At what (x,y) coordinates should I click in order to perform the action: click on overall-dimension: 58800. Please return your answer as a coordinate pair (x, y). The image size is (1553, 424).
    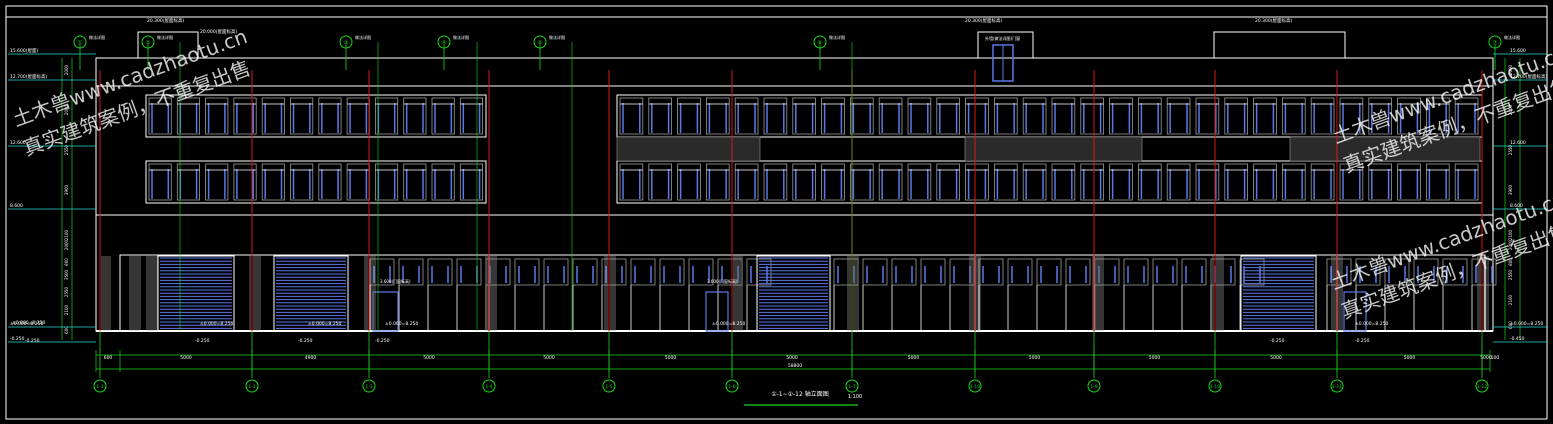
    Looking at the image, I should click on (795, 366).